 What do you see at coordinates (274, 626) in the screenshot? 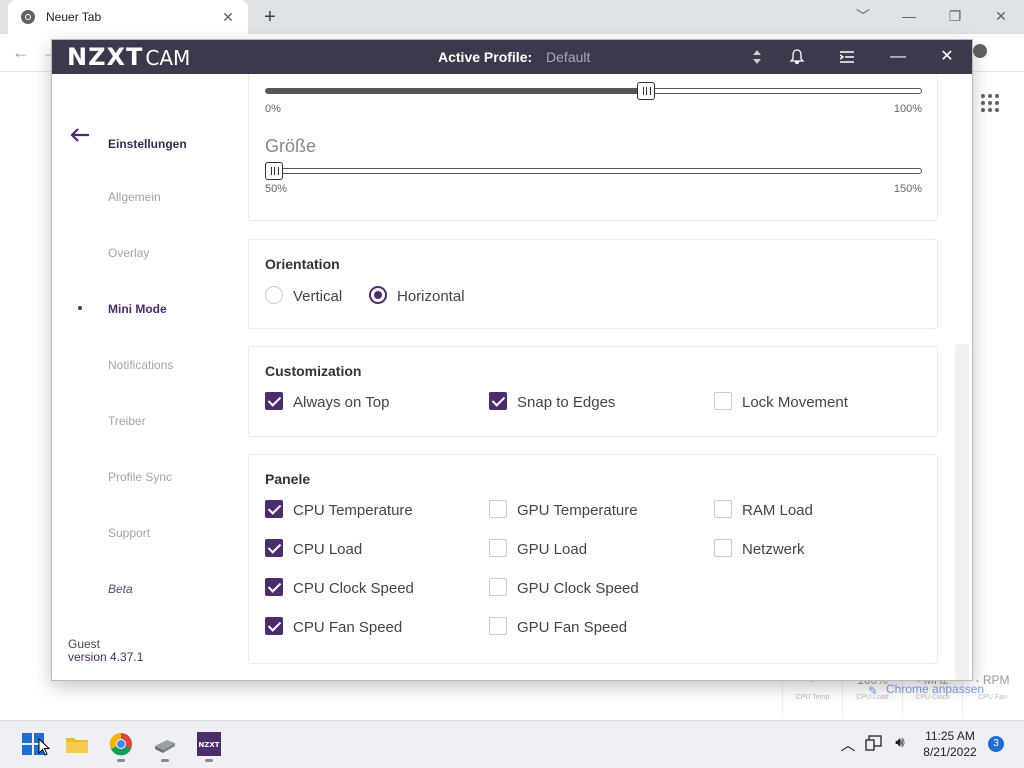
I see `checkbox-cpu-fan-speed` at bounding box center [274, 626].